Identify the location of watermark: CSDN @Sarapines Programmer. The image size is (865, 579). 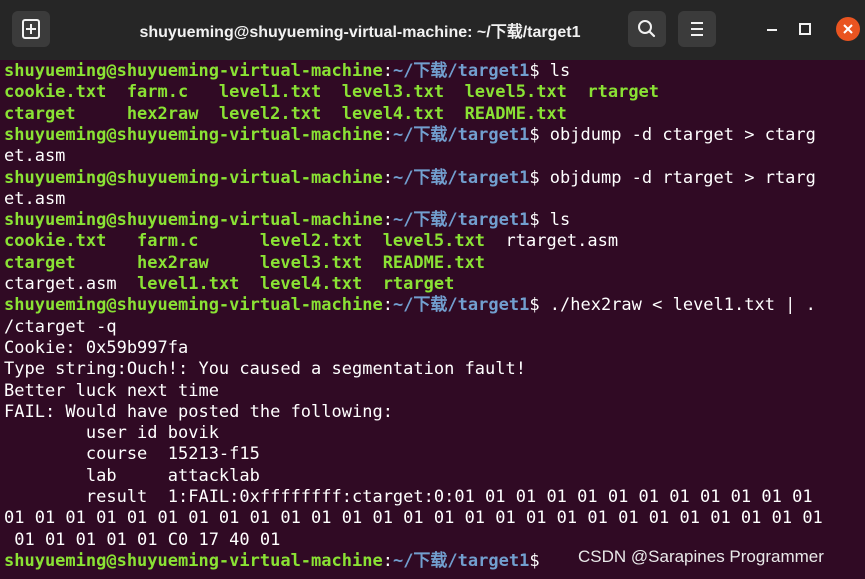
(701, 556).